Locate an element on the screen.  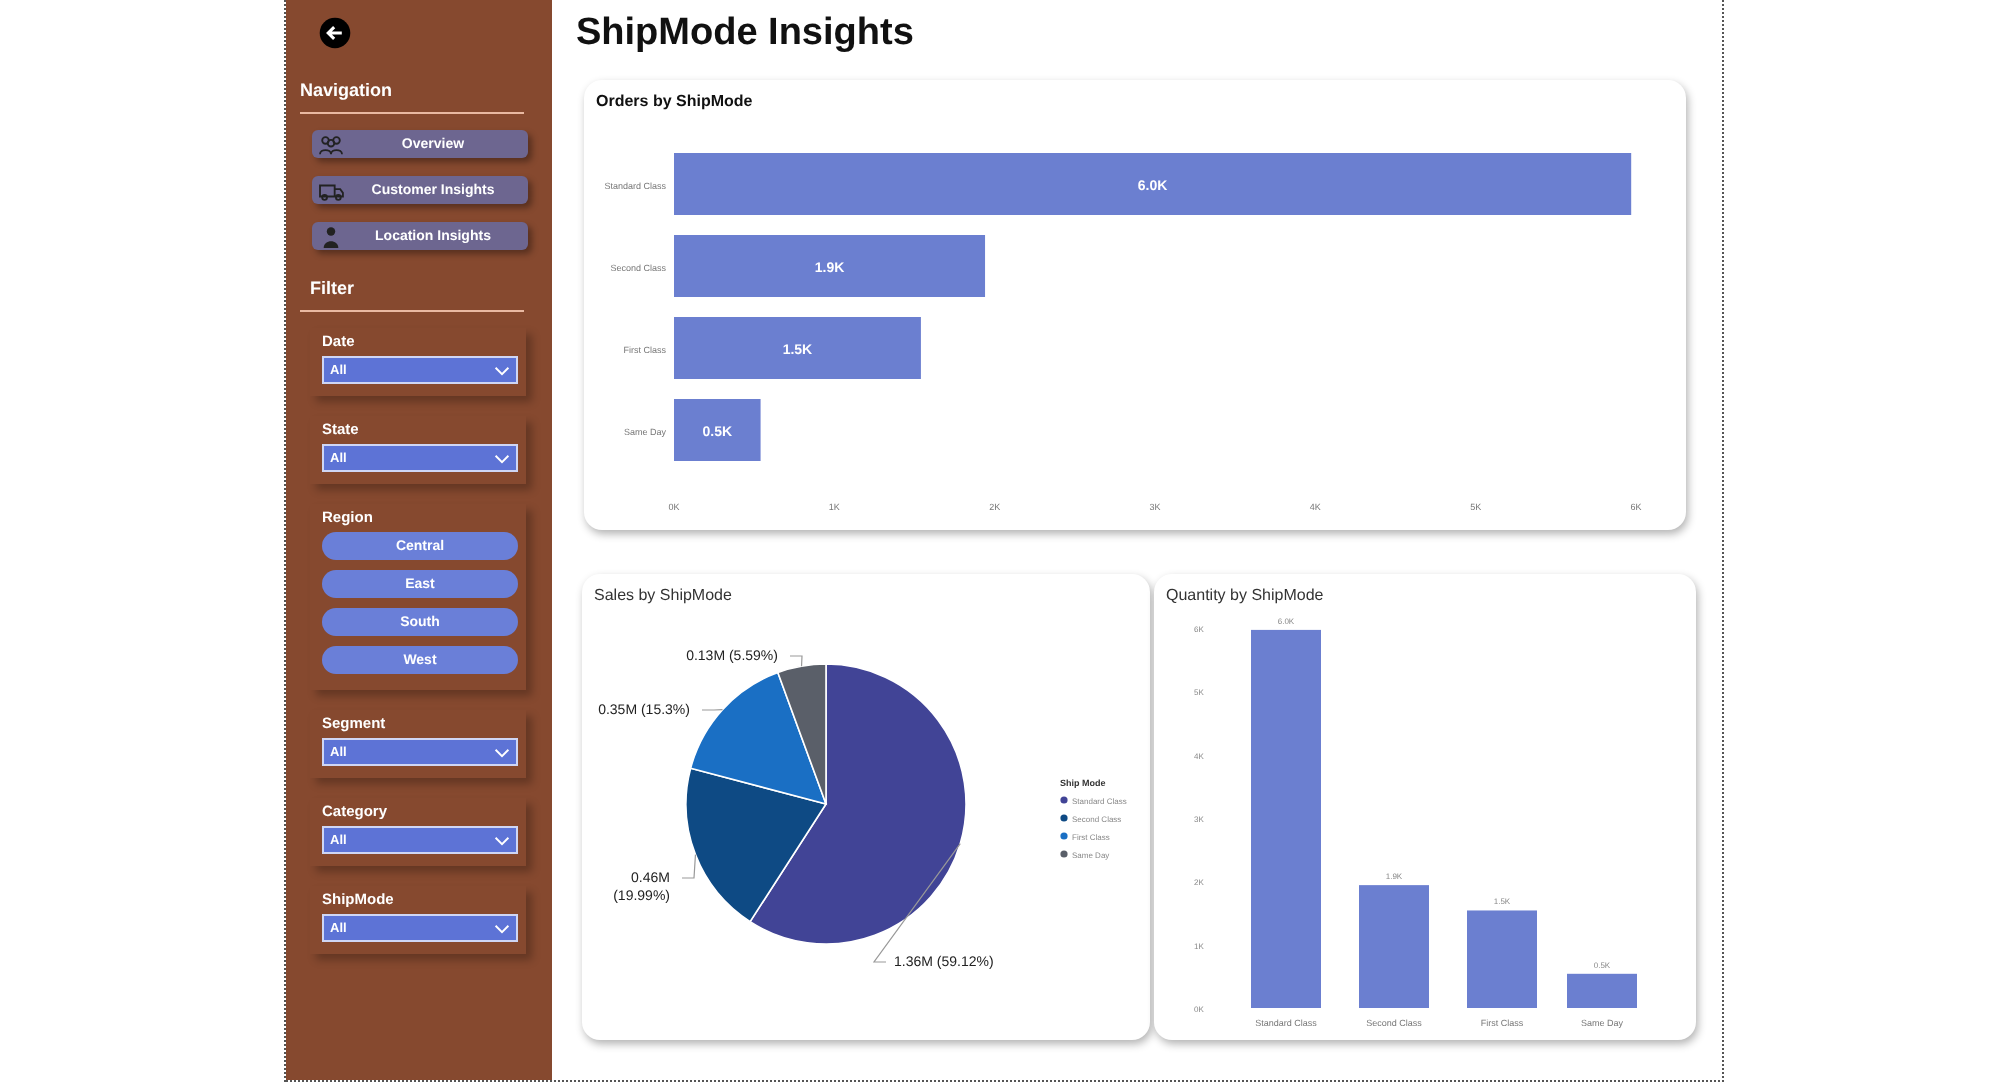
section-title: Filter is located at coordinates (333, 288).